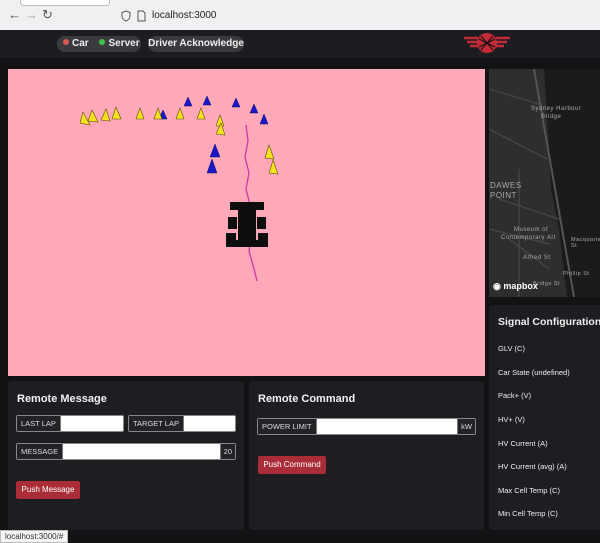 The image size is (600, 543). Describe the element at coordinates (556, 109) in the screenshot. I see `map-label: Sydney Harbour` at that location.